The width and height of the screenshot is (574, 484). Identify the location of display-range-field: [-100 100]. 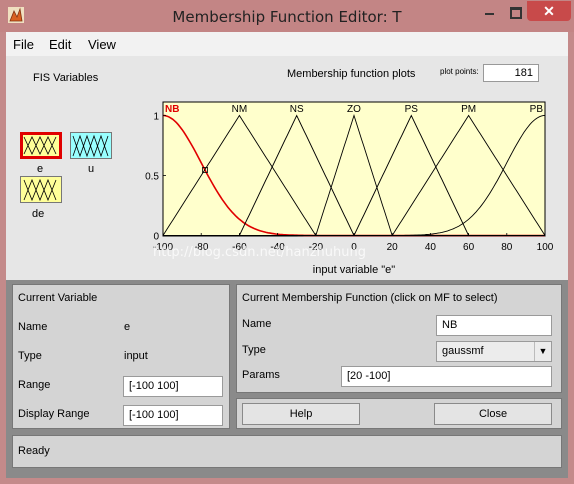
(173, 415).